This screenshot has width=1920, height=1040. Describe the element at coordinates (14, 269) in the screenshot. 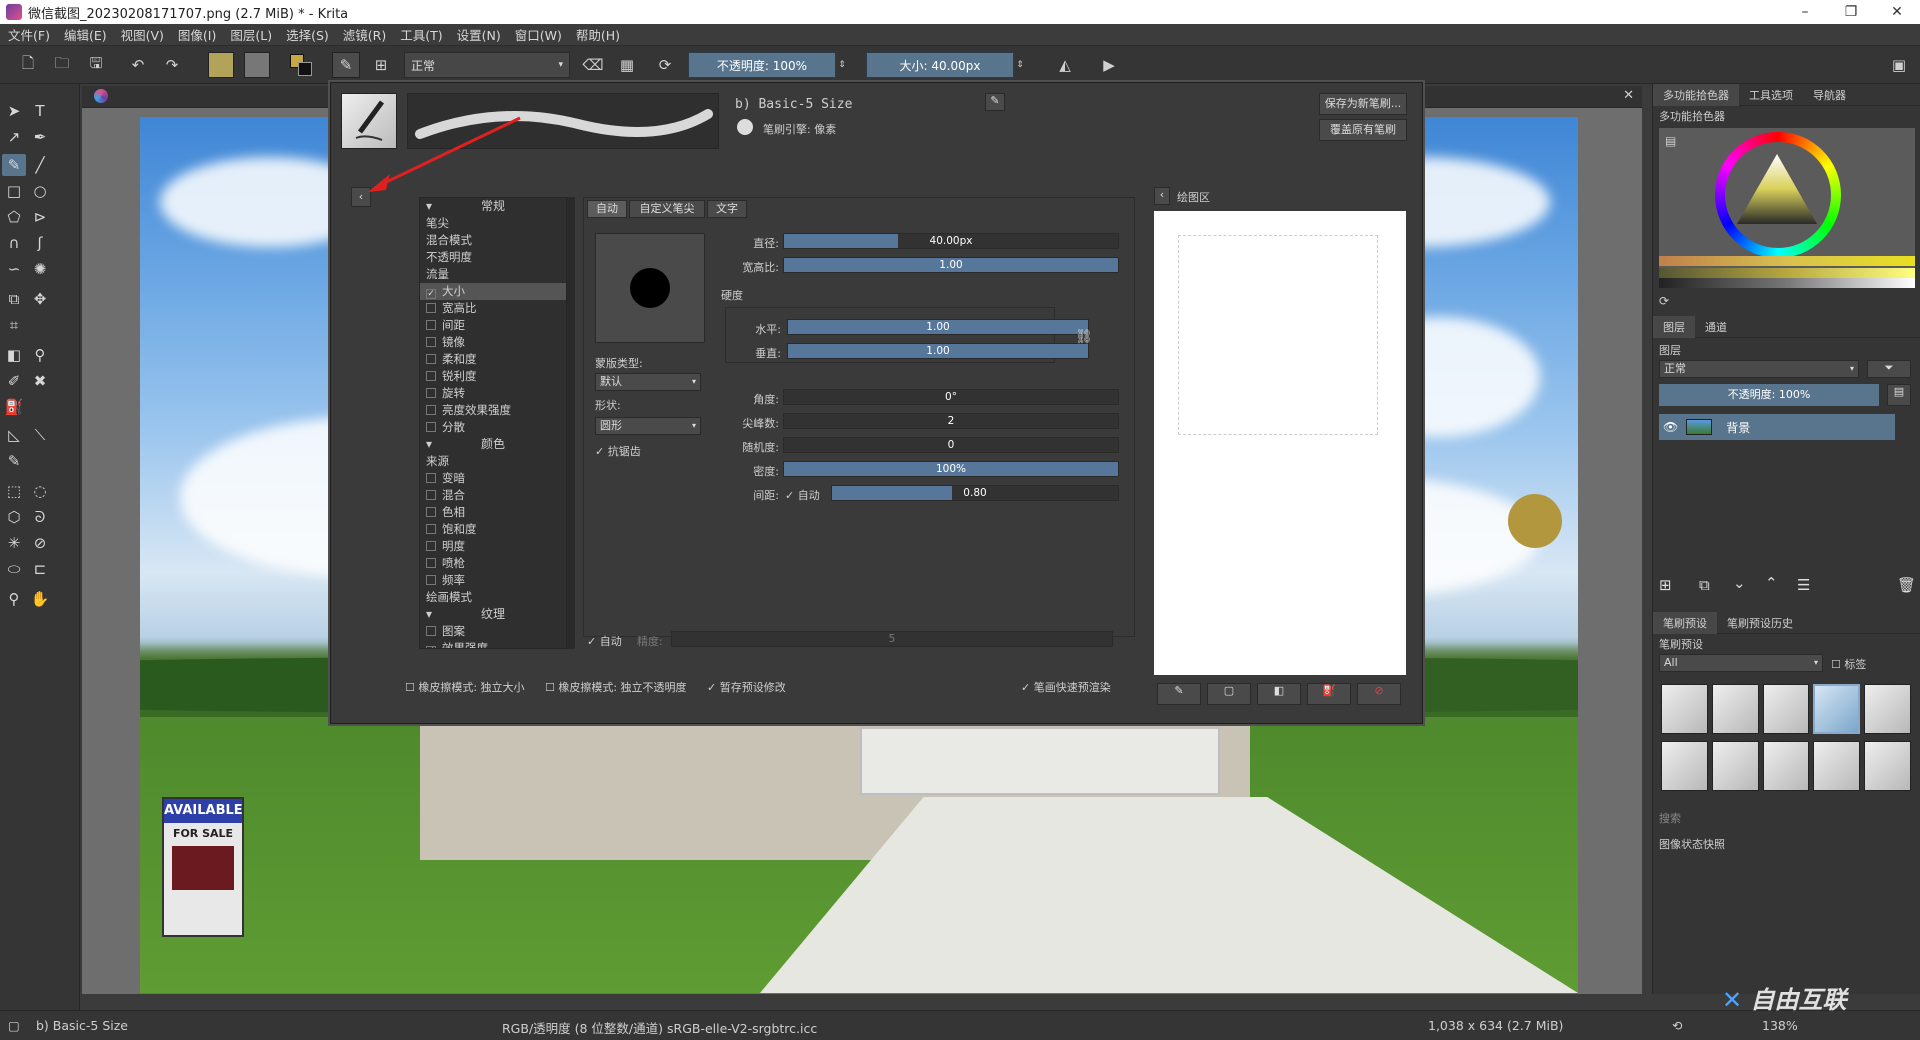

I see `dynamic-brush-icon: ∽` at that location.